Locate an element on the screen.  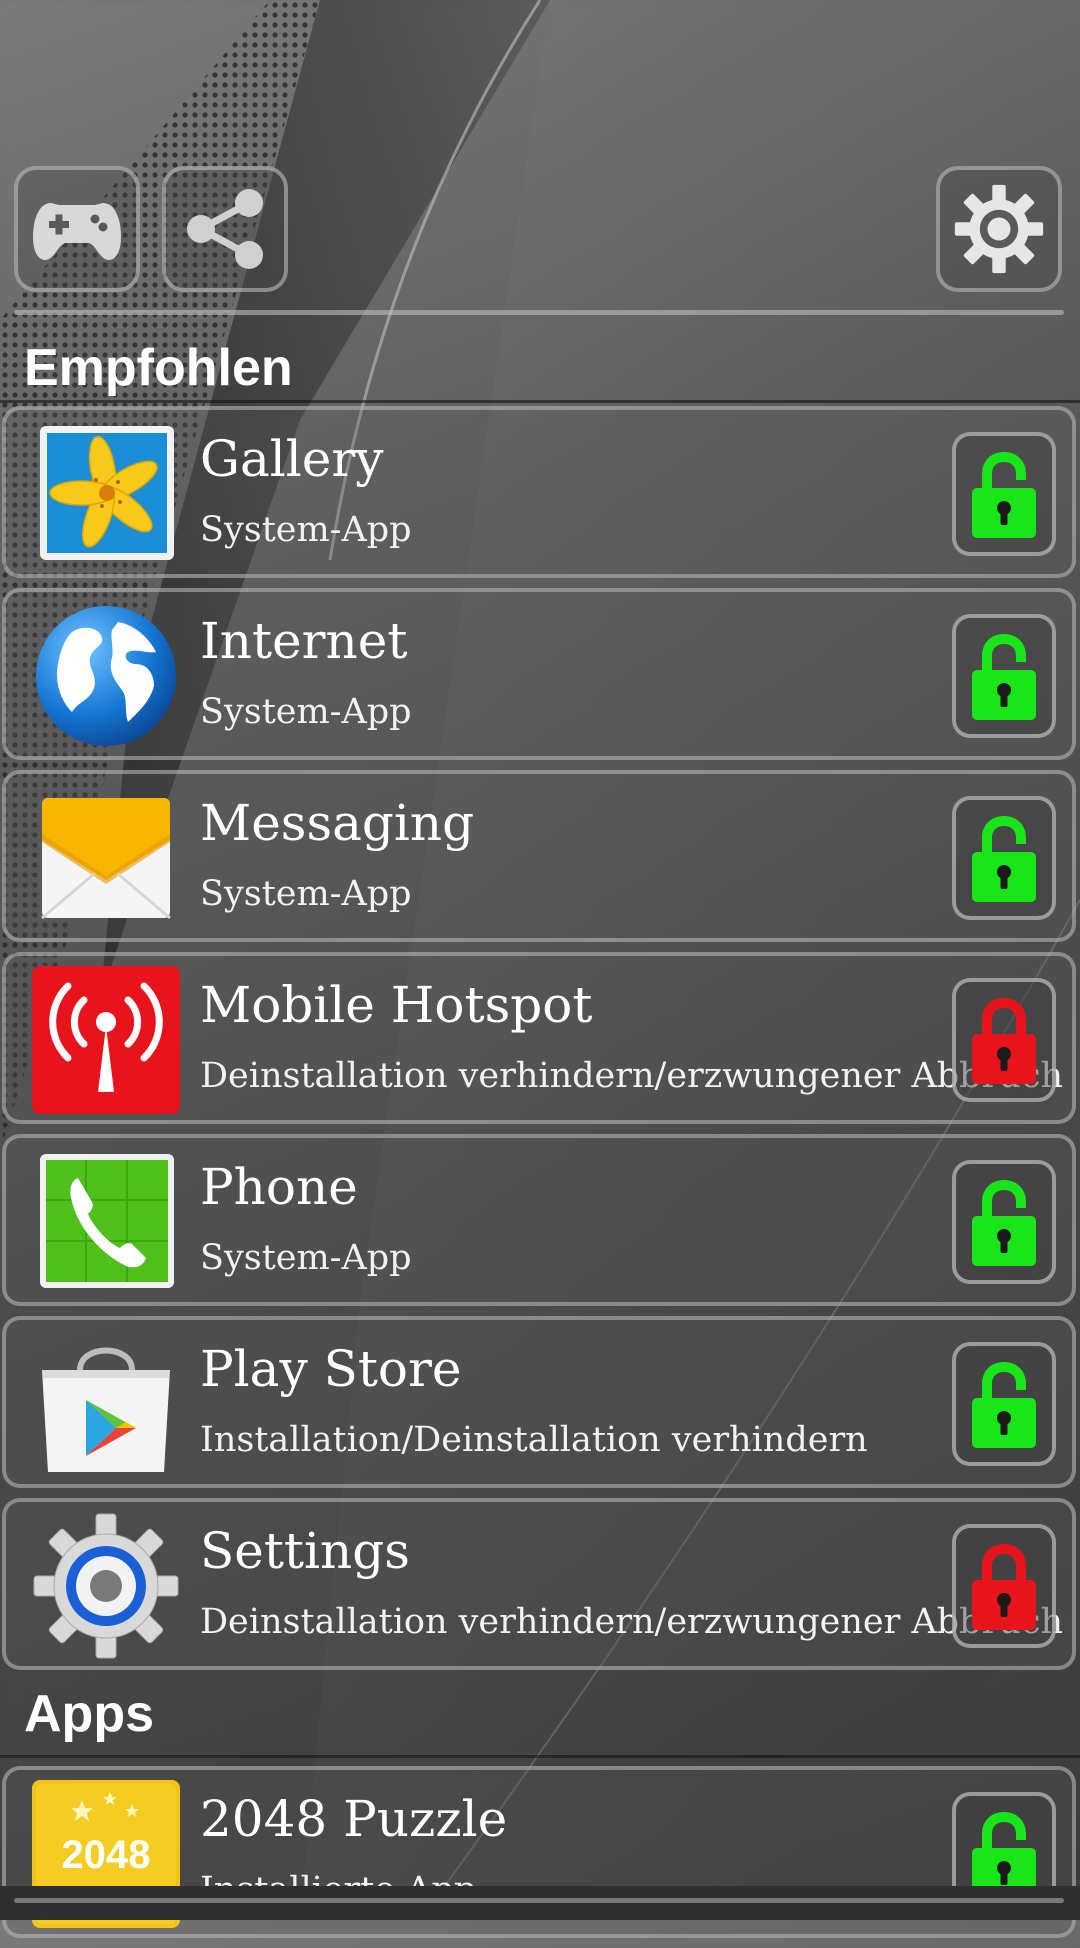
app-row-internet: Internet System-App is located at coordinates (539, 674).